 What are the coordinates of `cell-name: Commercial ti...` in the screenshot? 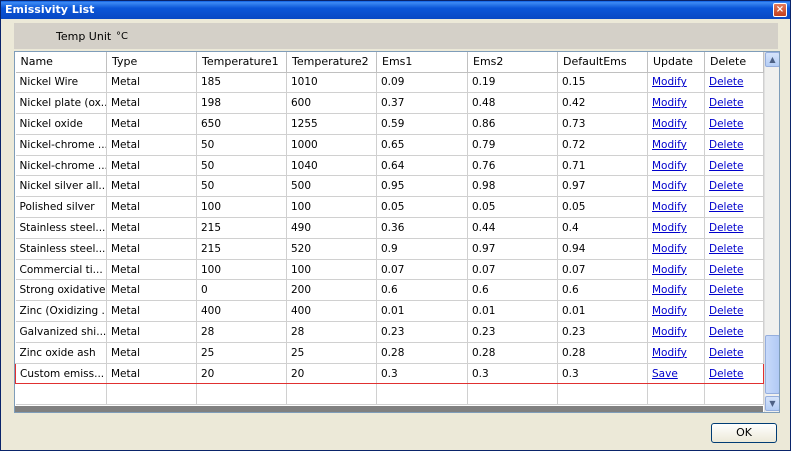 It's located at (61, 270).